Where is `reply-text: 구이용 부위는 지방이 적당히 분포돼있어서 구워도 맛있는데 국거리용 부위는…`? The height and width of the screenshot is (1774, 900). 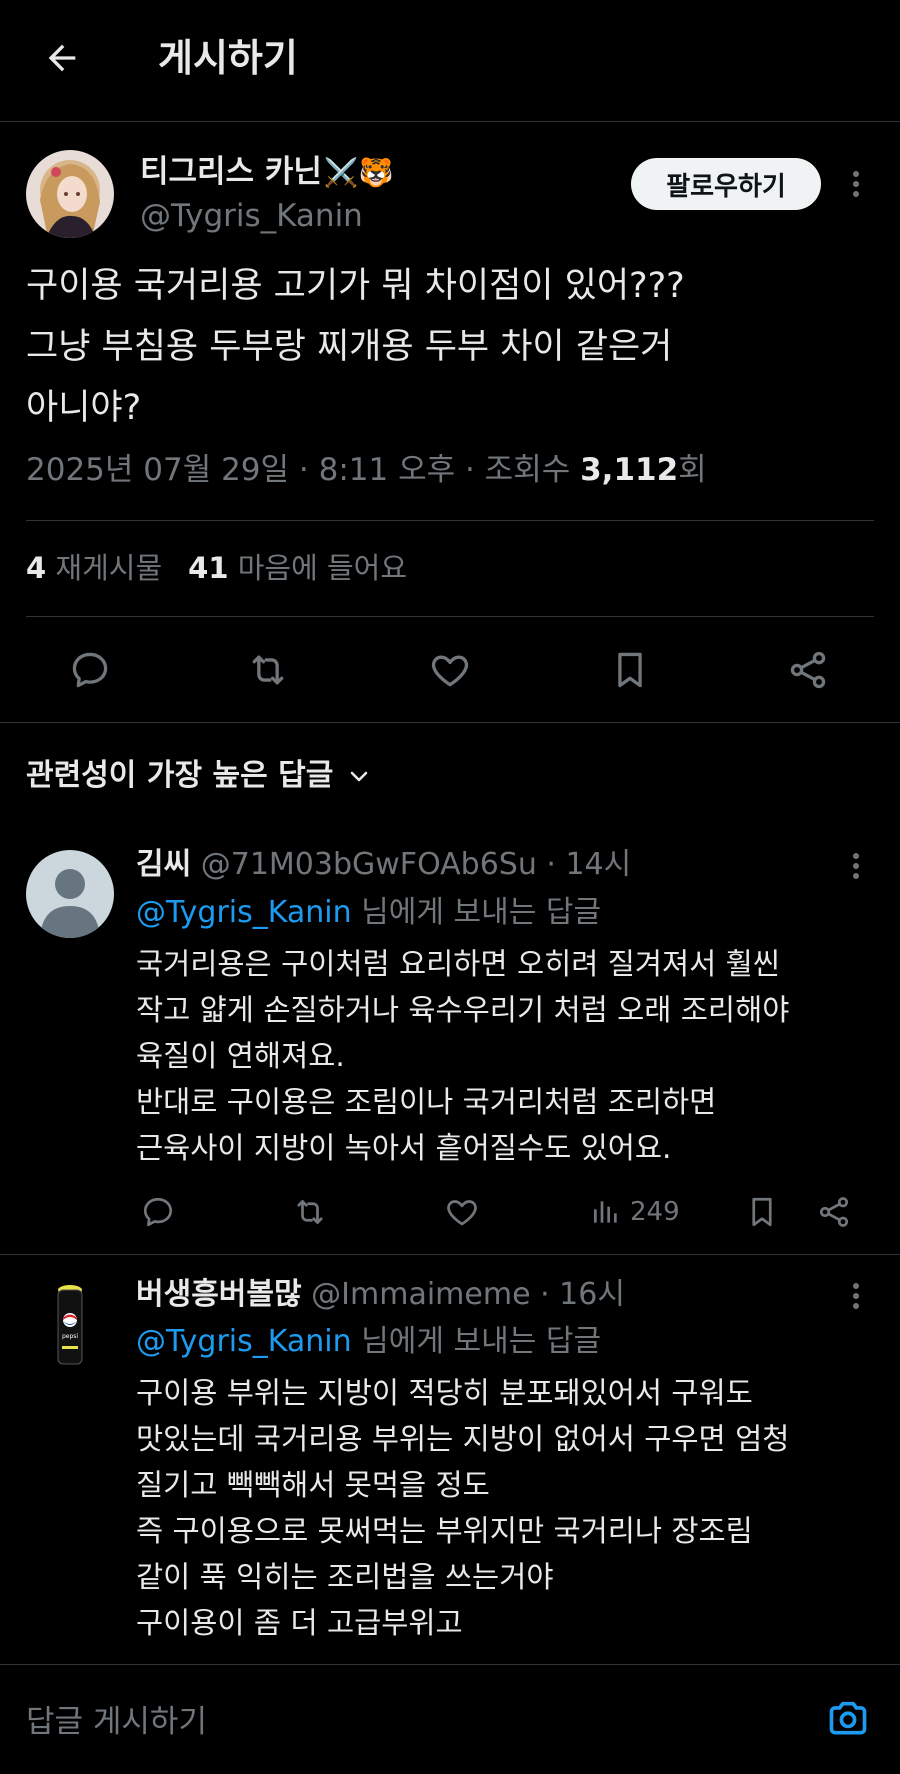 reply-text: 구이용 부위는 지방이 적당히 분포돼있어서 구워도 맛있는데 국거리용 부위는… is located at coordinates (463, 1508).